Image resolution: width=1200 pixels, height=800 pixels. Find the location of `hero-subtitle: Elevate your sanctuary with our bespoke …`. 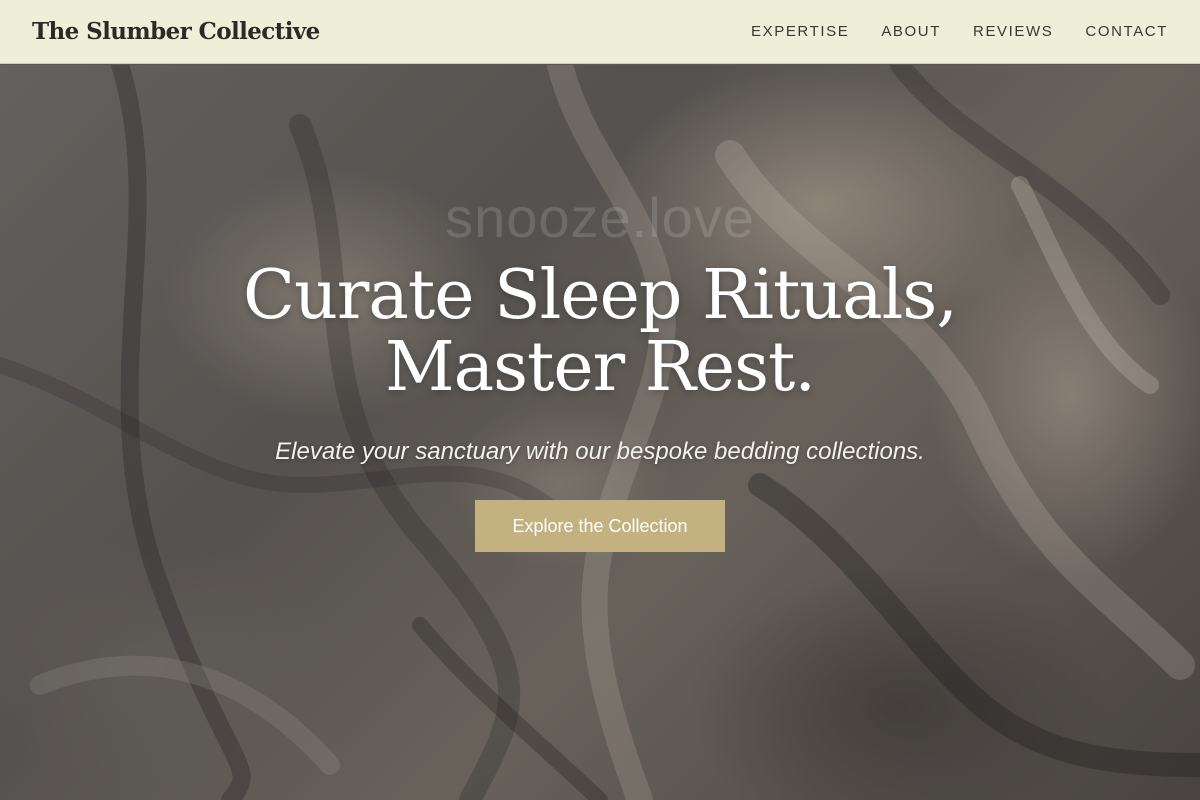

hero-subtitle: Elevate your sanctuary with our bespoke … is located at coordinates (600, 451).